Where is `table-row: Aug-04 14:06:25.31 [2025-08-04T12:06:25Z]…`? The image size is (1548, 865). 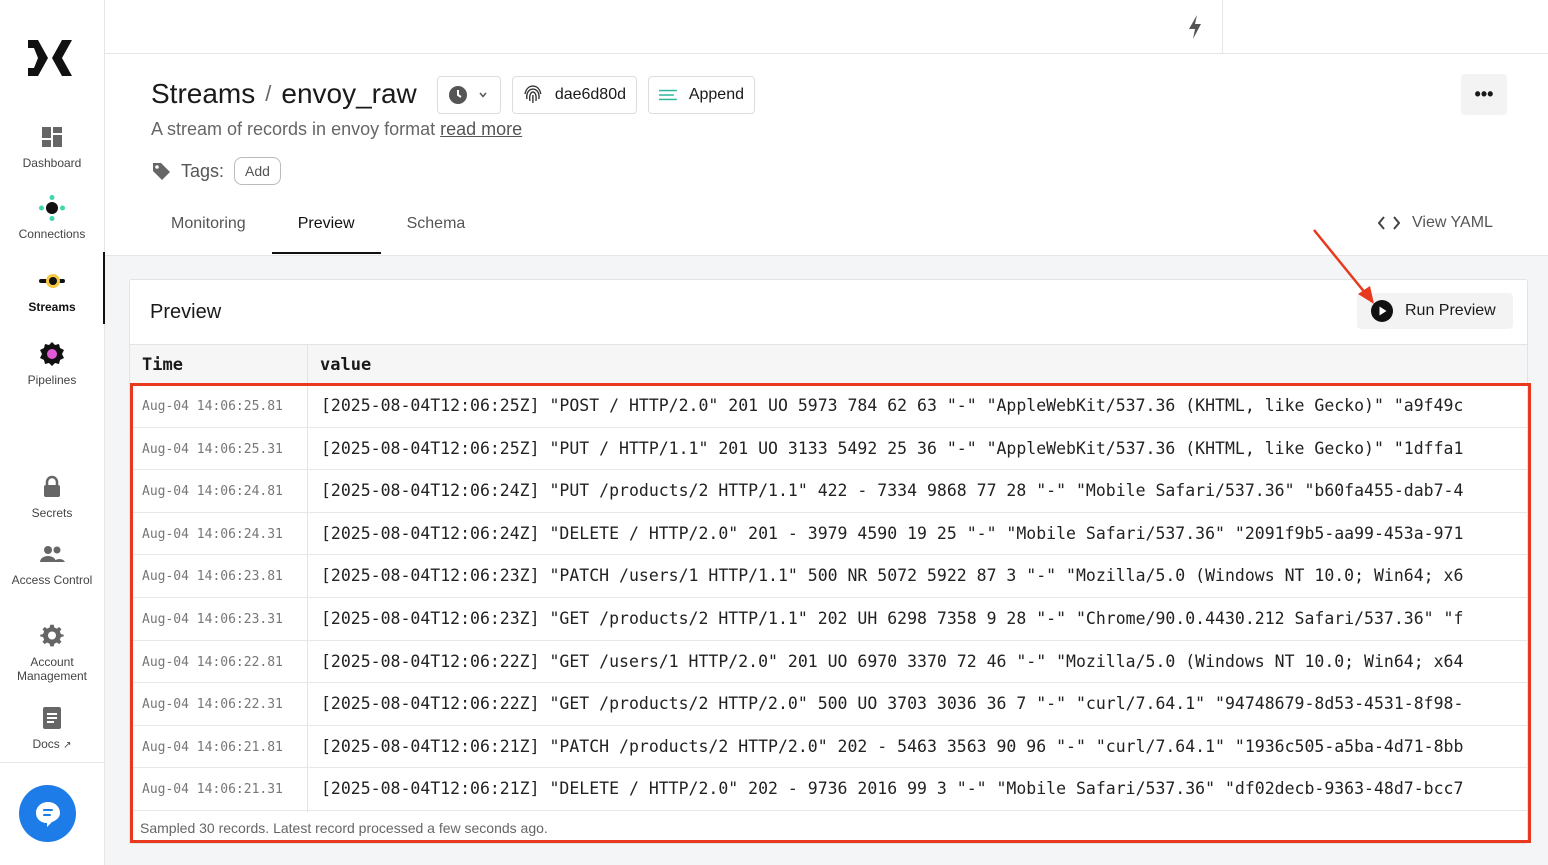 table-row: Aug-04 14:06:25.31 [2025-08-04T12:06:25Z]… is located at coordinates (828, 449).